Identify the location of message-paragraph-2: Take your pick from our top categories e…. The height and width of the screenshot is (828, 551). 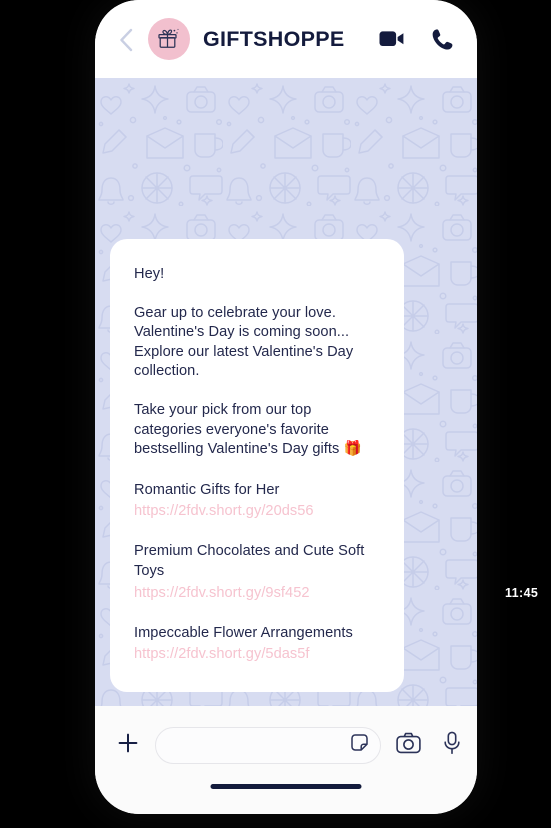
(258, 430).